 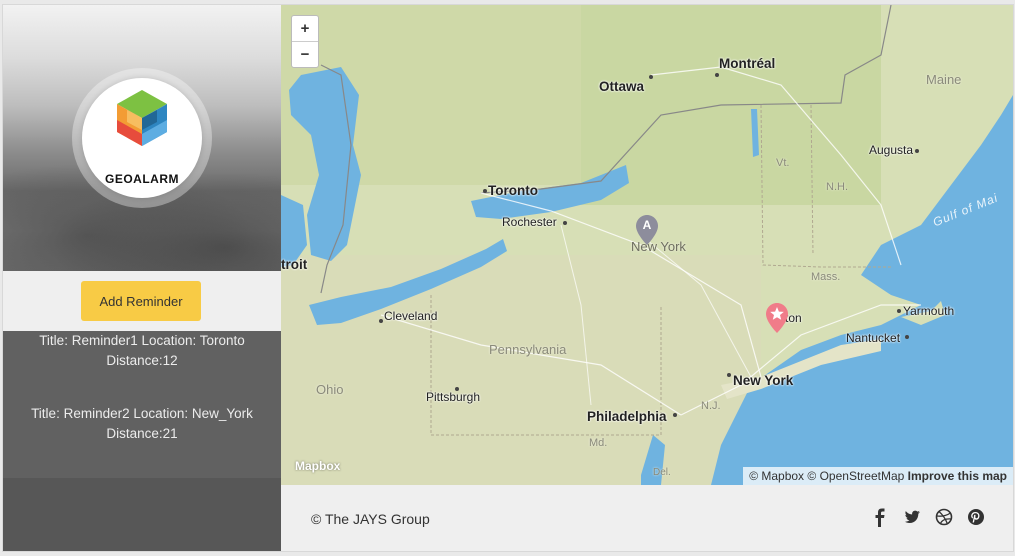 I want to click on attribution-mapbox-link: © Mapbox, so click(x=776, y=476).